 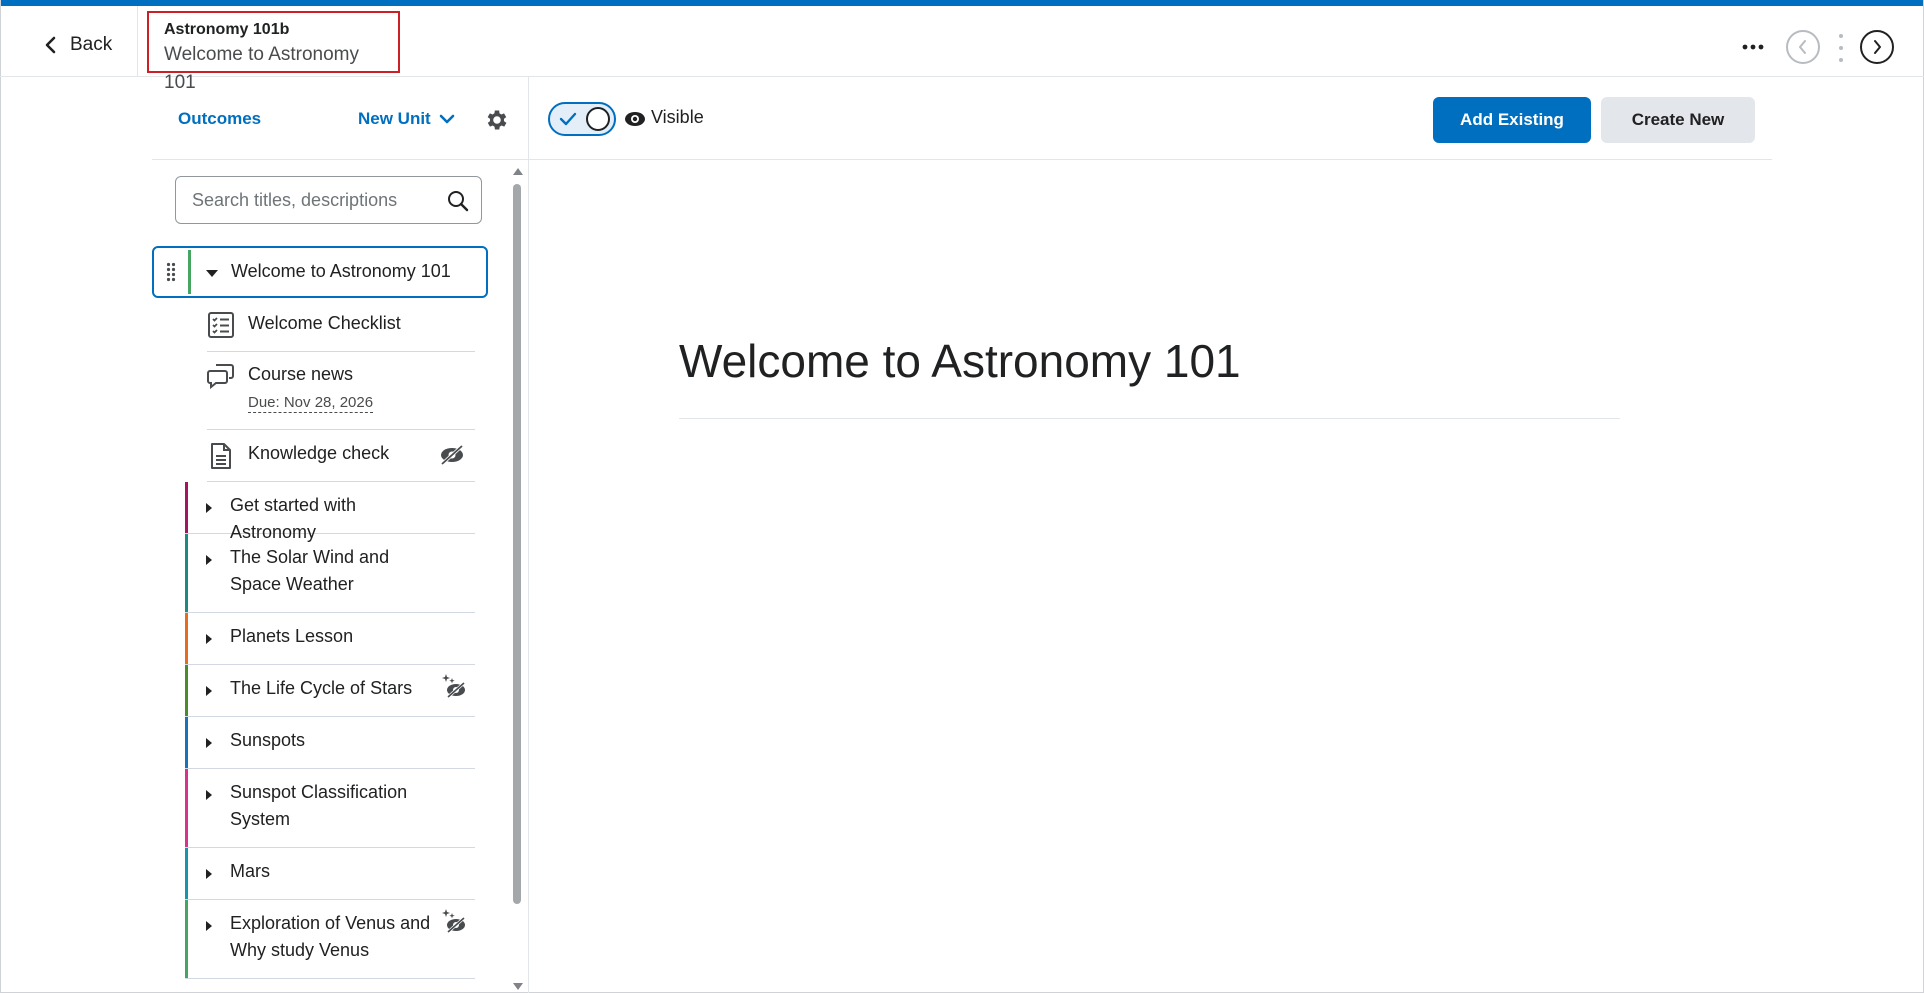 I want to click on chevron-right-icon, so click(x=1877, y=47).